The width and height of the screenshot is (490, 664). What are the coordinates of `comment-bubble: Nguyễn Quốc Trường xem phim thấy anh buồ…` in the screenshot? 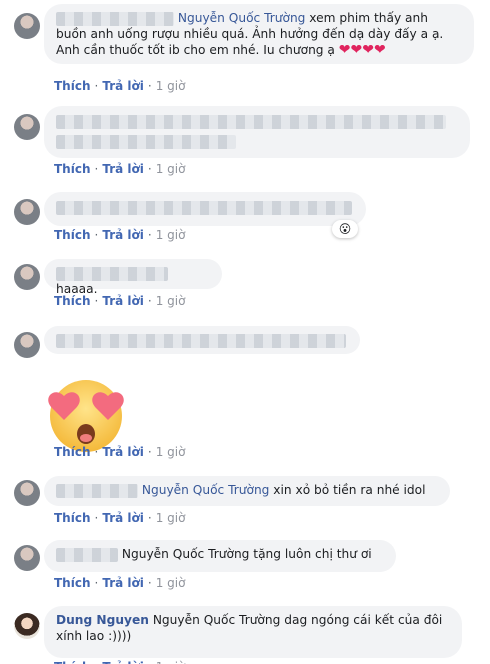 It's located at (259, 34).